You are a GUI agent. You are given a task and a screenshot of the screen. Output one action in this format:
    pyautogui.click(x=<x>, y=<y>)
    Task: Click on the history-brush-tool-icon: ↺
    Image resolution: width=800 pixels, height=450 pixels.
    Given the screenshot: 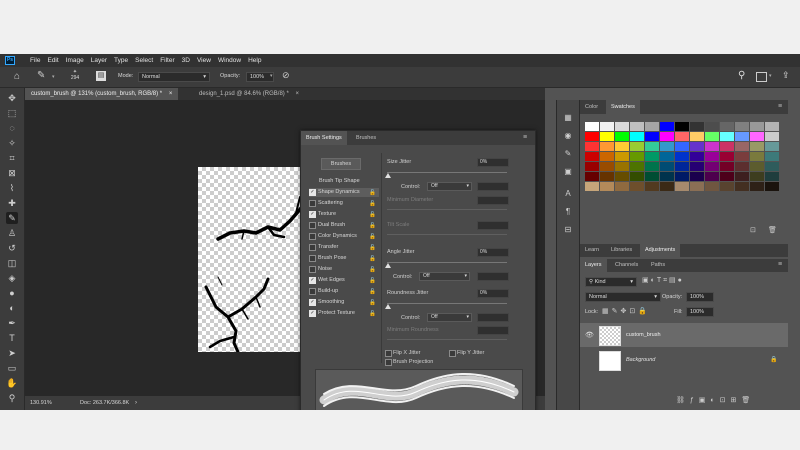 What is the action you would take?
    pyautogui.click(x=12, y=248)
    